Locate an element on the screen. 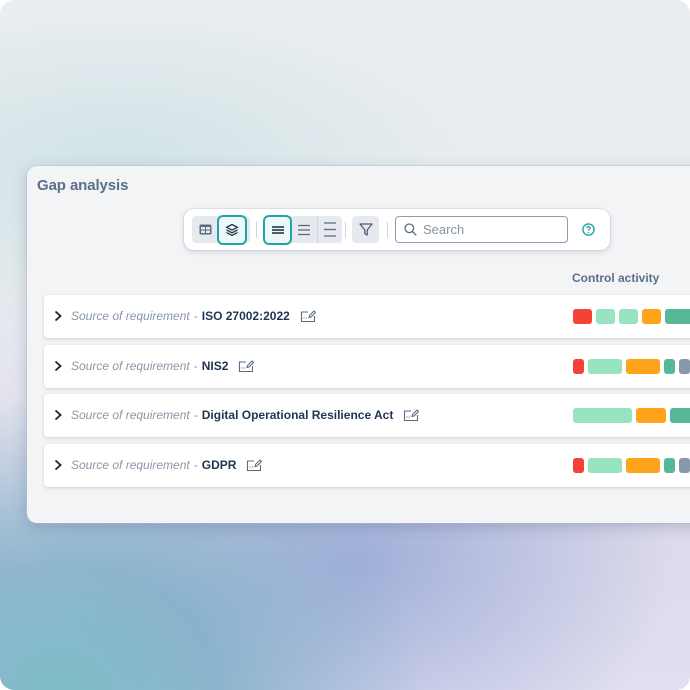 This screenshot has height=690, width=690. requirement-label: Source of requirement - NIS2 is located at coordinates (163, 366).